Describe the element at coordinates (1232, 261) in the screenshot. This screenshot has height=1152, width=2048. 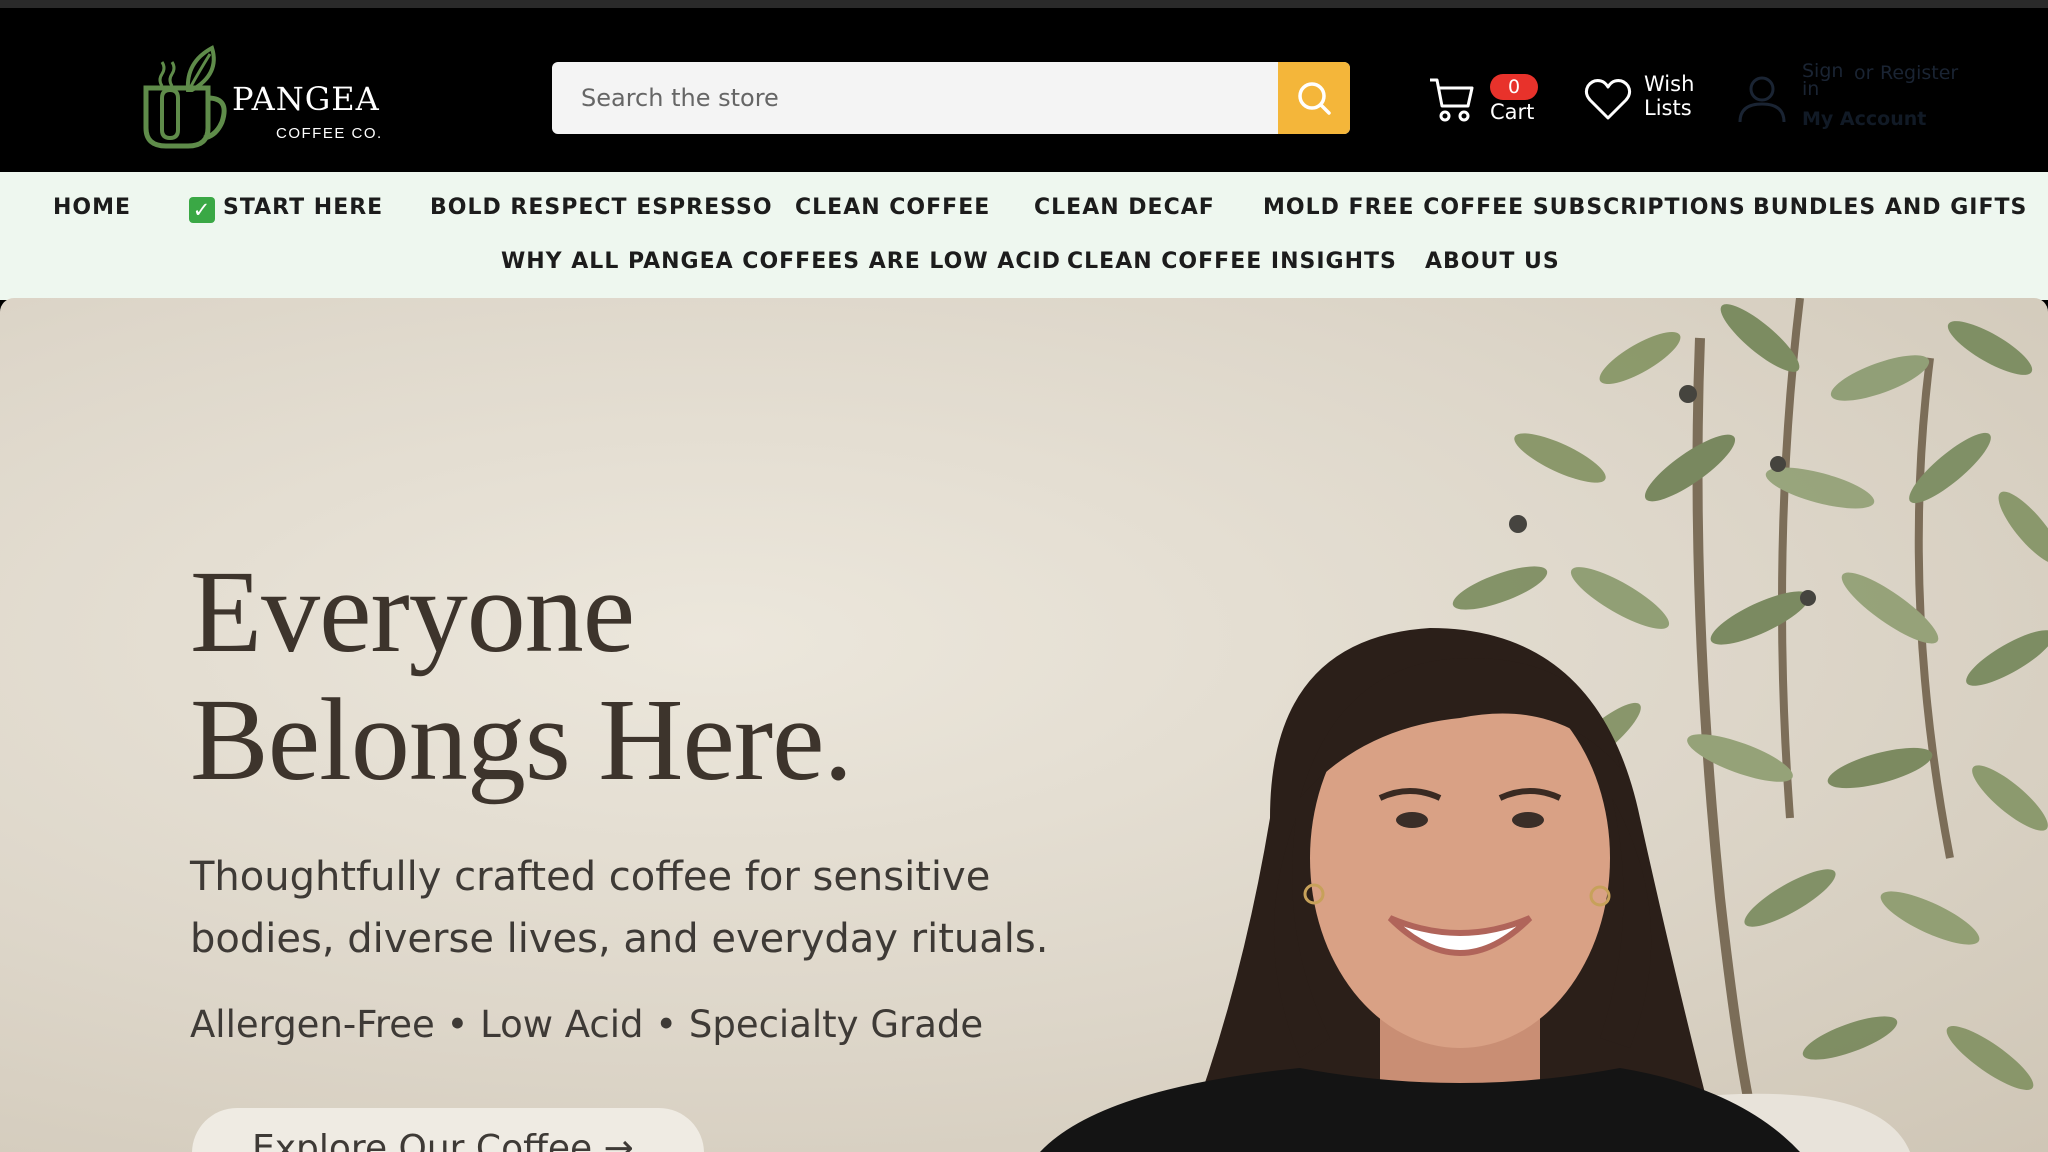
I see `nav-item-clean-coffee-insights: CLEAN COFFEE INSIGHTS` at that location.